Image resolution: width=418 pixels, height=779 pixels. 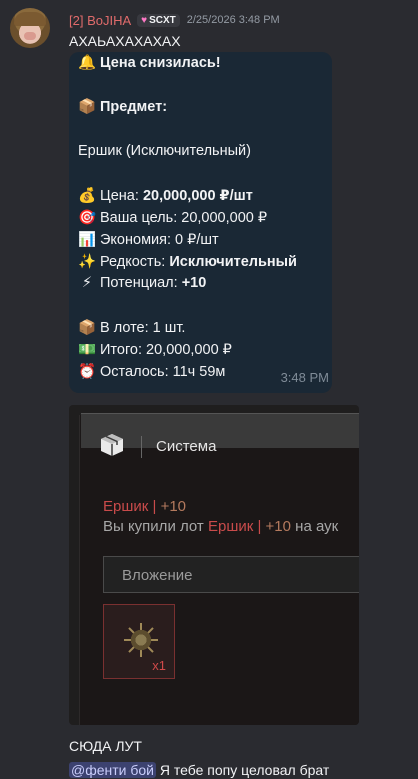 What do you see at coordinates (159, 665) in the screenshot?
I see `item-quantity: x1` at bounding box center [159, 665].